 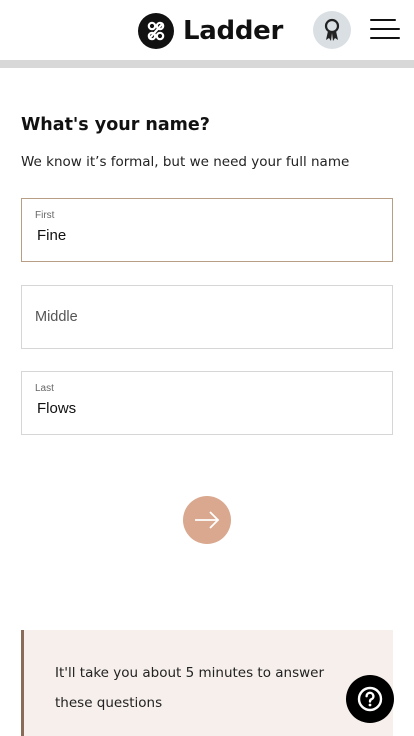 I want to click on hamburger-menu-icon, so click(x=385, y=29).